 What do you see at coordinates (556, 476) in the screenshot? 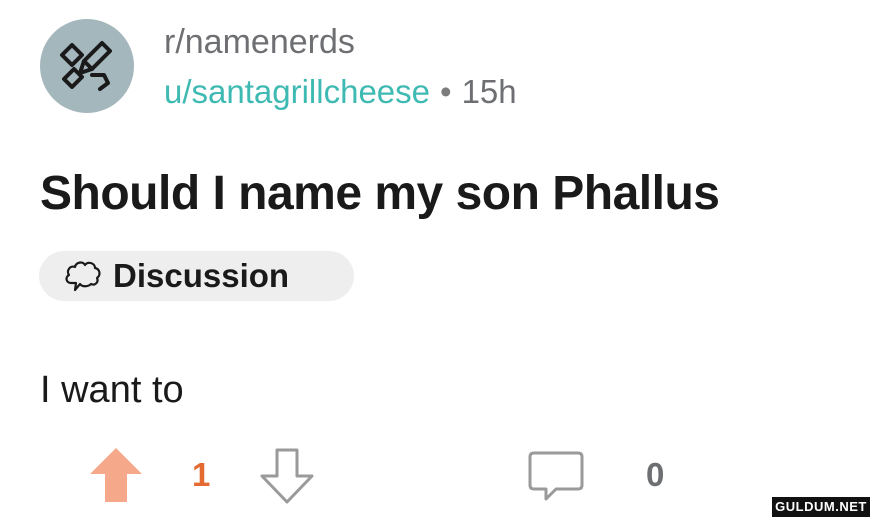
I see `comment-bubble-icon` at bounding box center [556, 476].